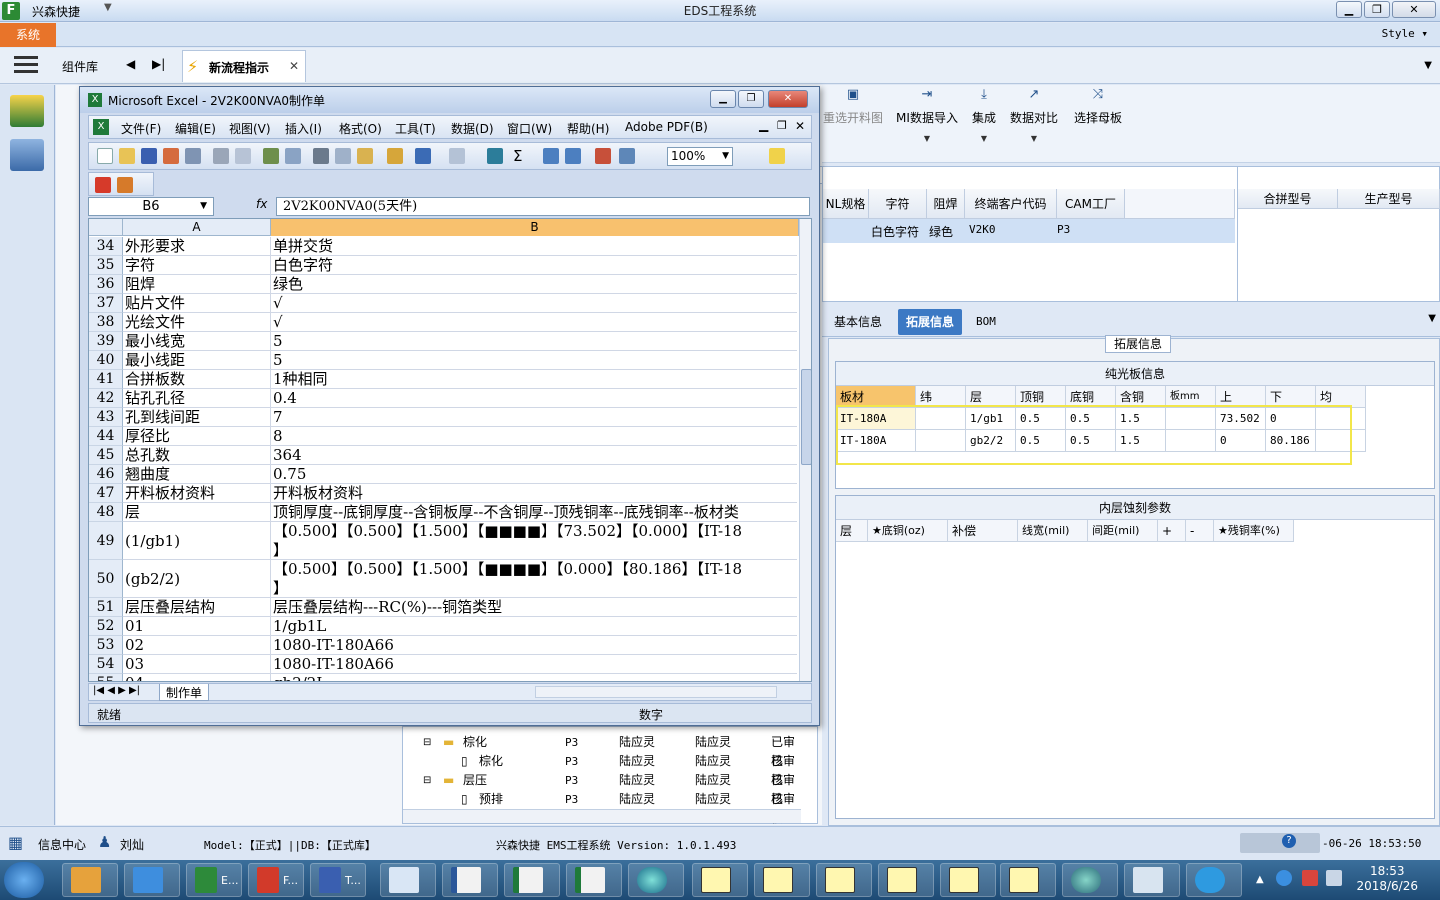  What do you see at coordinates (106, 341) in the screenshot?
I see `row-number: 39` at bounding box center [106, 341].